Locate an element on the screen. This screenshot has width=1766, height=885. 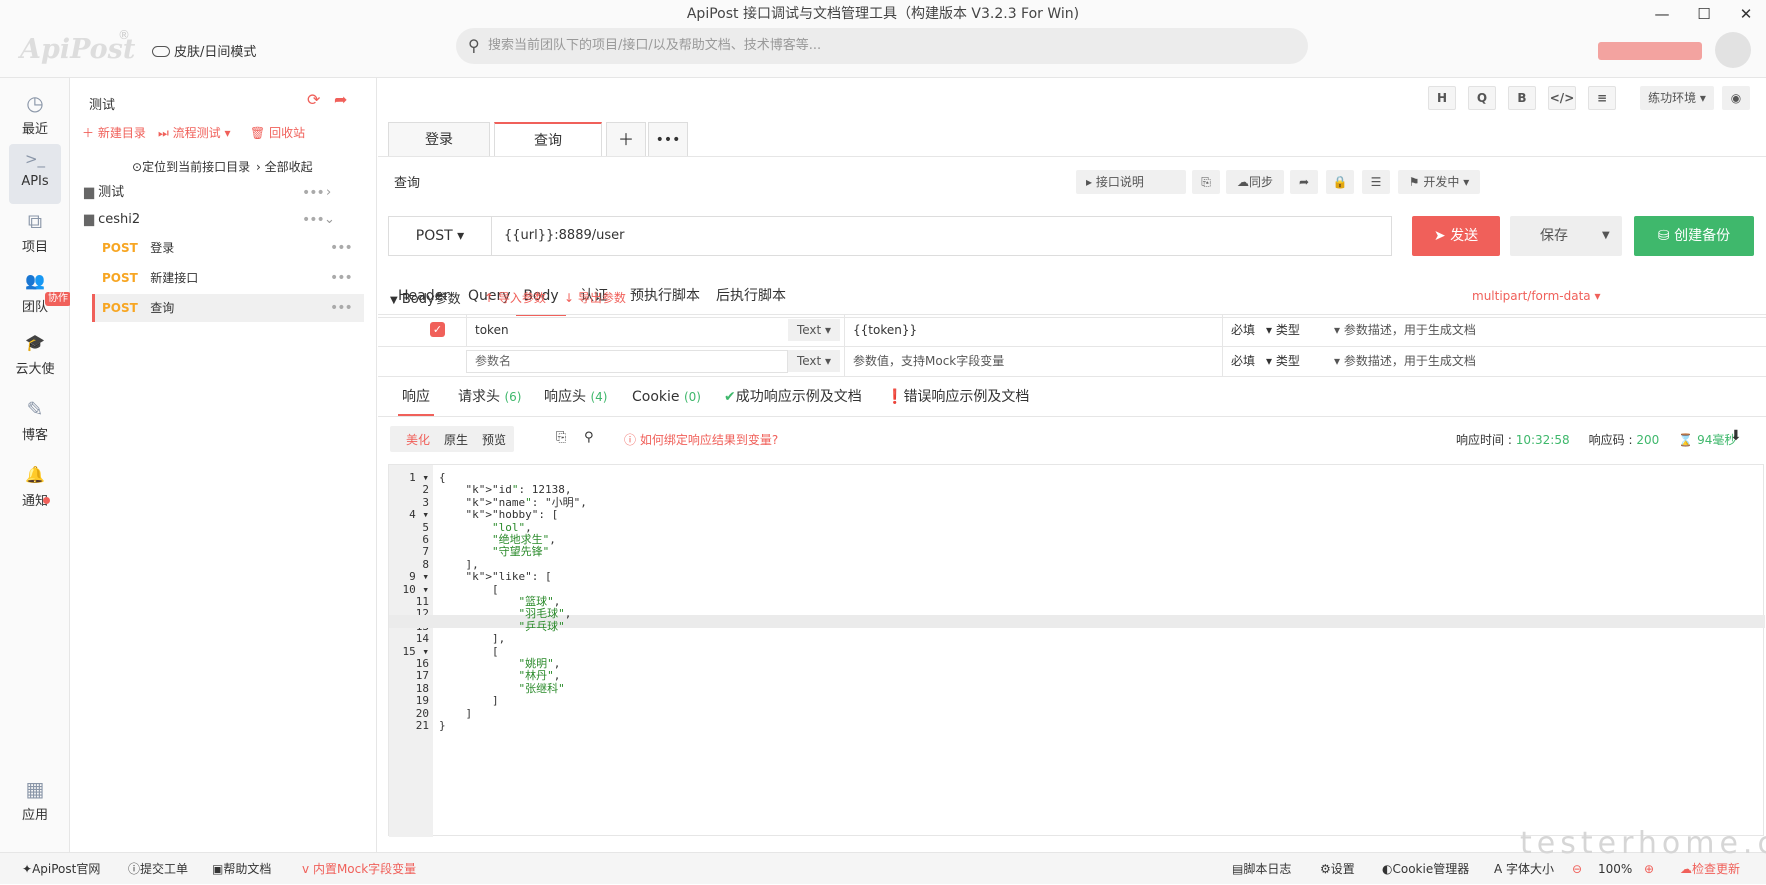
nav-ambassador: 🎓 云大使 is located at coordinates (35, 358).